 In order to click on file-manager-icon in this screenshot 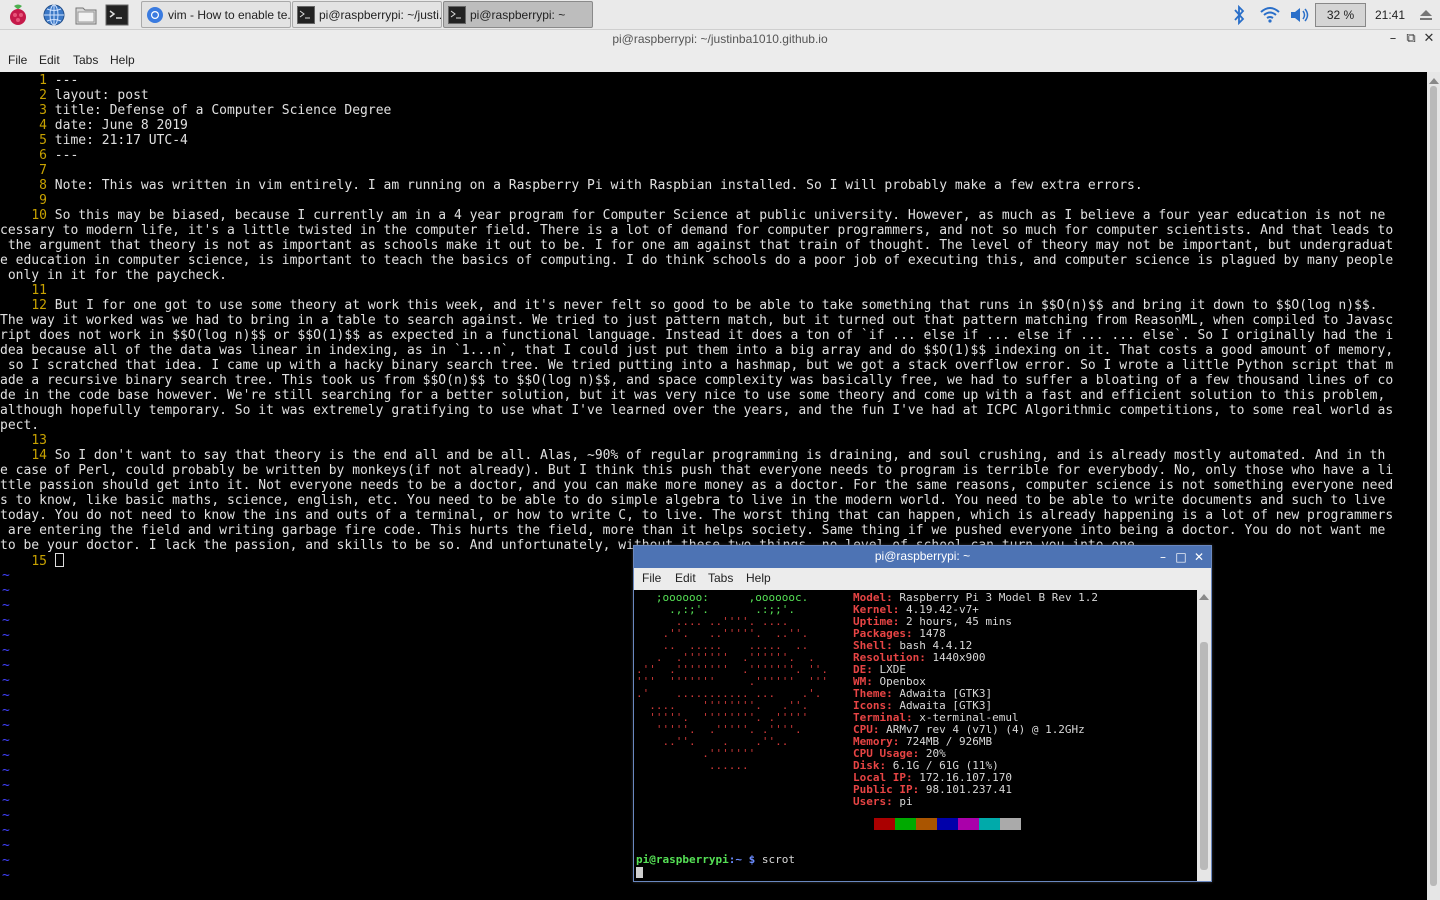, I will do `click(86, 15)`.